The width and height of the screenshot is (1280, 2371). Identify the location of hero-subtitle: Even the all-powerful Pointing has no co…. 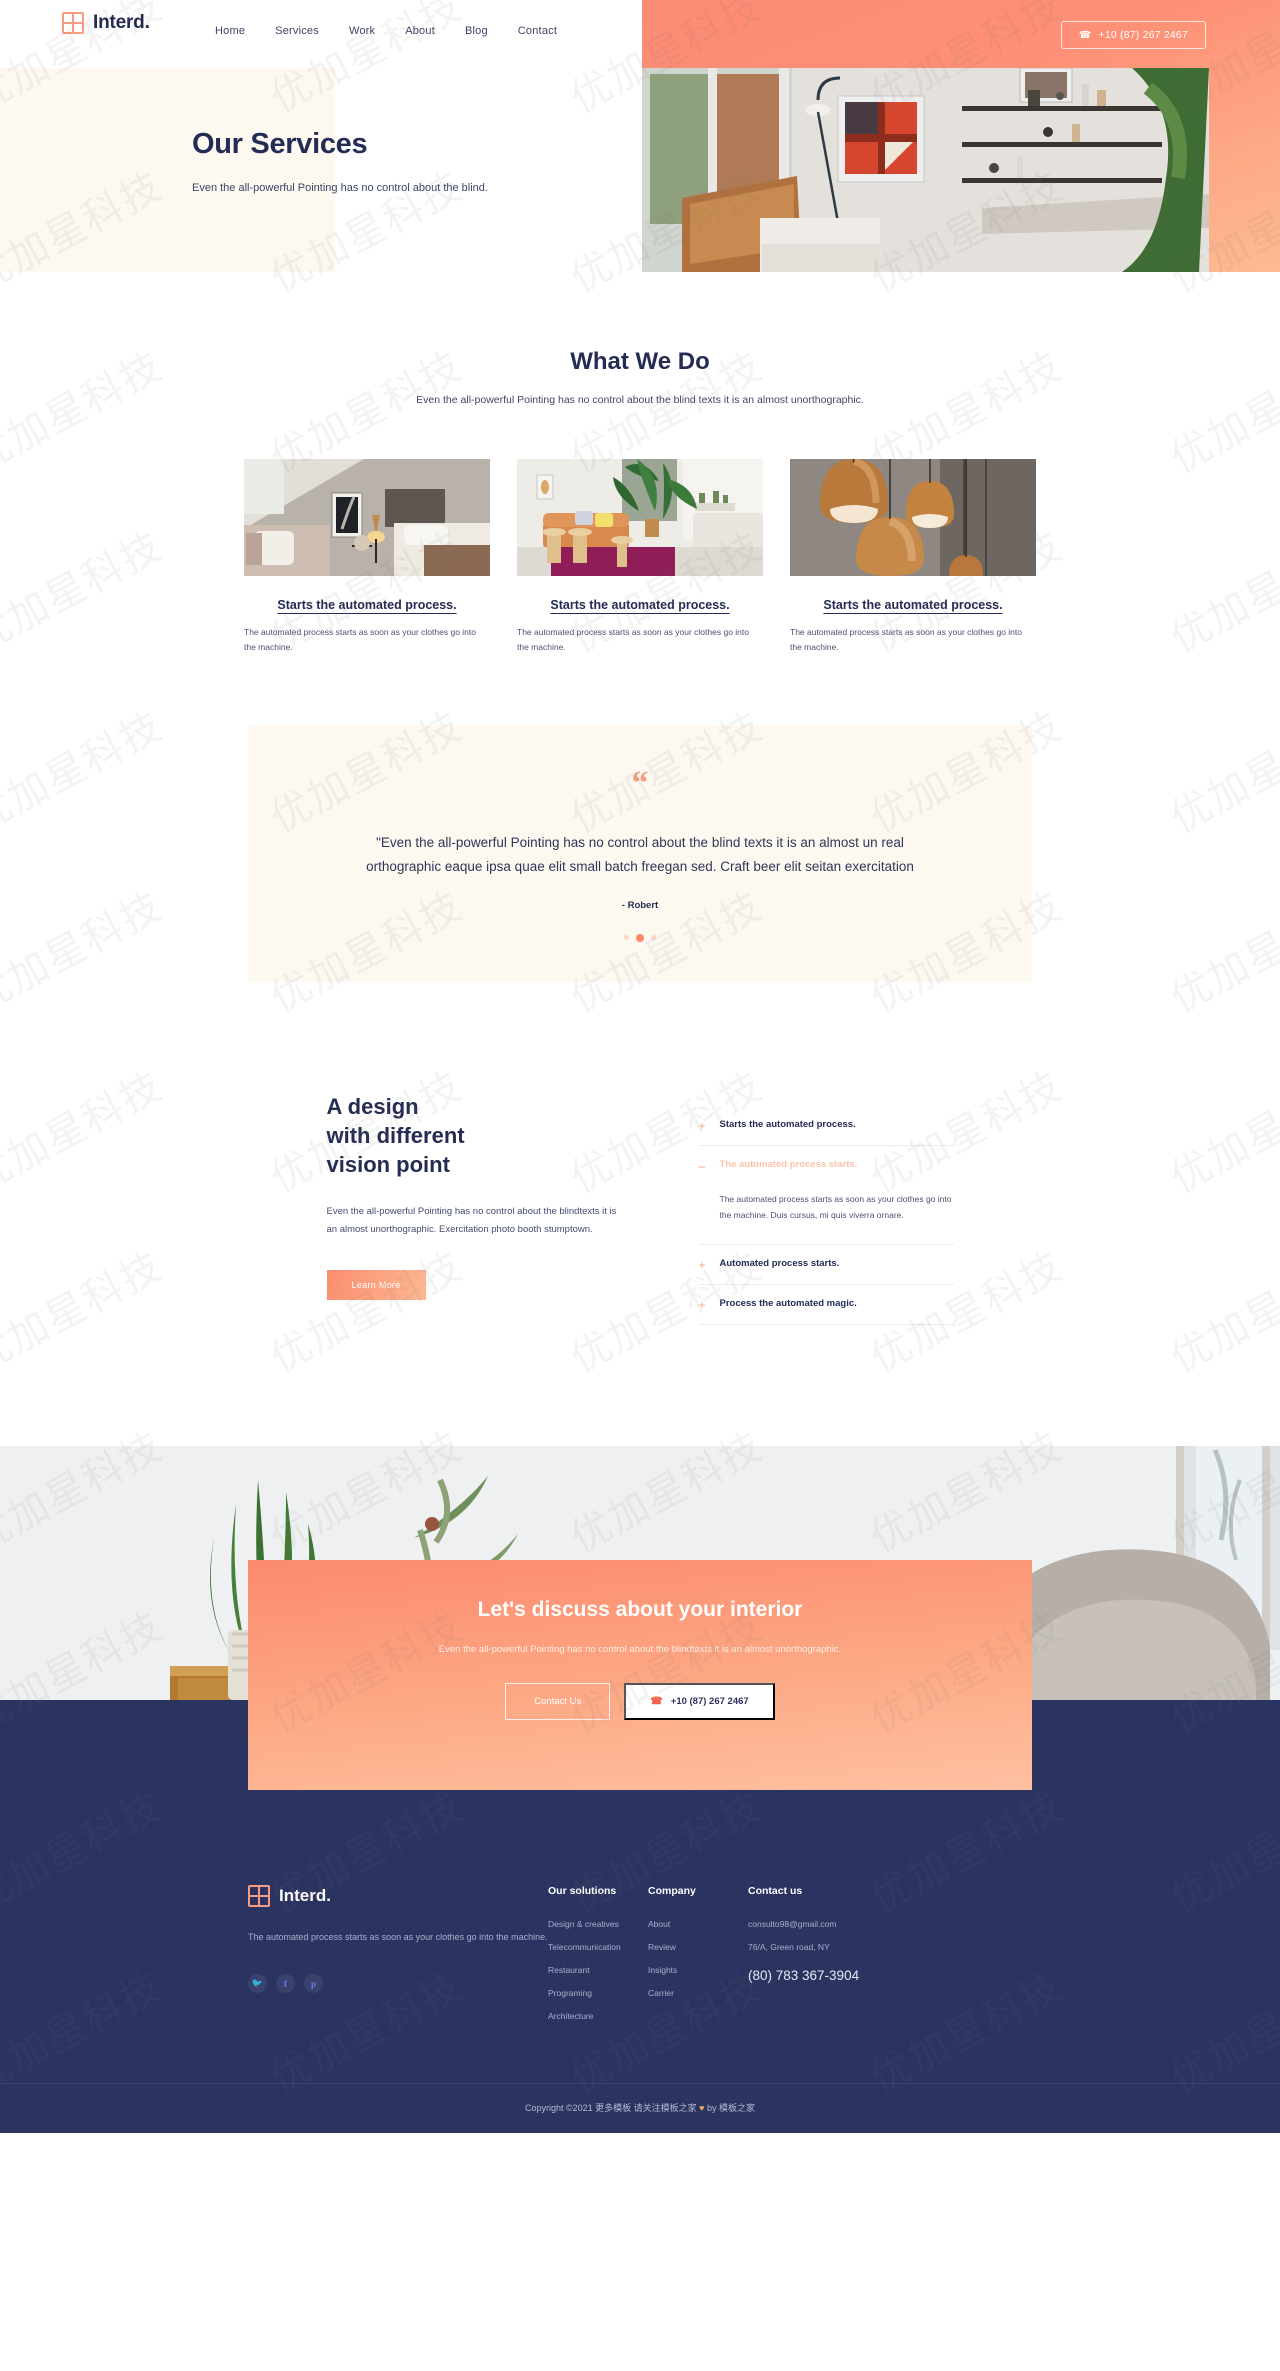
(340, 188).